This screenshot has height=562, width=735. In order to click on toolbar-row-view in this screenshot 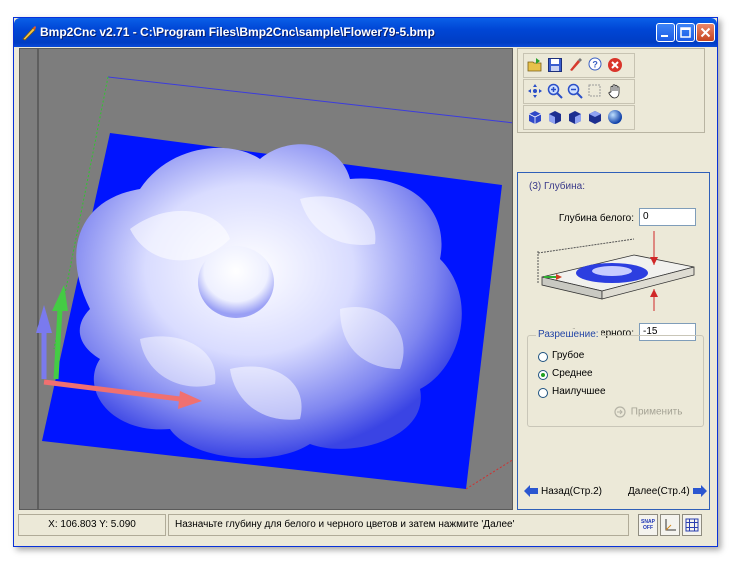, I will do `click(579, 91)`.